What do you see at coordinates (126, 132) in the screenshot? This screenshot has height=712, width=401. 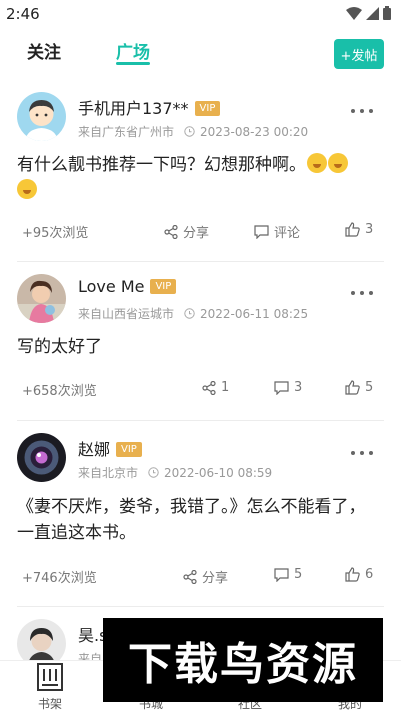 I see `location: 来自广东省广州市` at bounding box center [126, 132].